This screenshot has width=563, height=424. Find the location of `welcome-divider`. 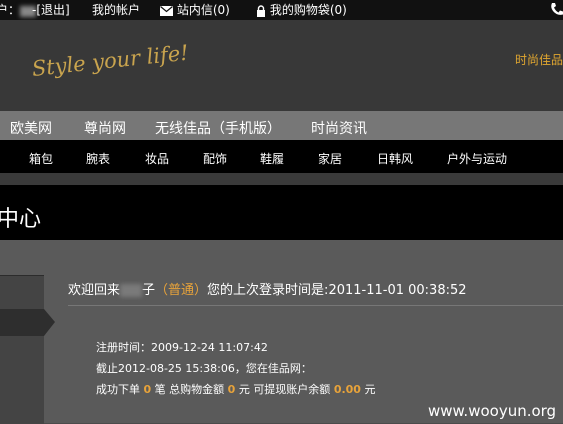

welcome-divider is located at coordinates (315, 305).